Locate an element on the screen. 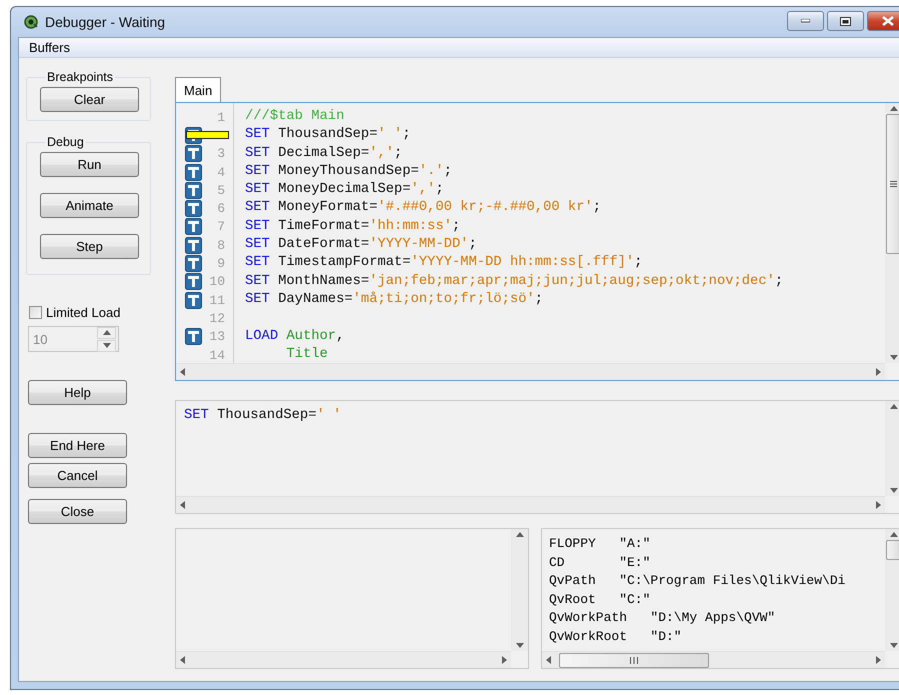 This screenshot has width=899, height=695. dialog-button: Help is located at coordinates (77, 392).